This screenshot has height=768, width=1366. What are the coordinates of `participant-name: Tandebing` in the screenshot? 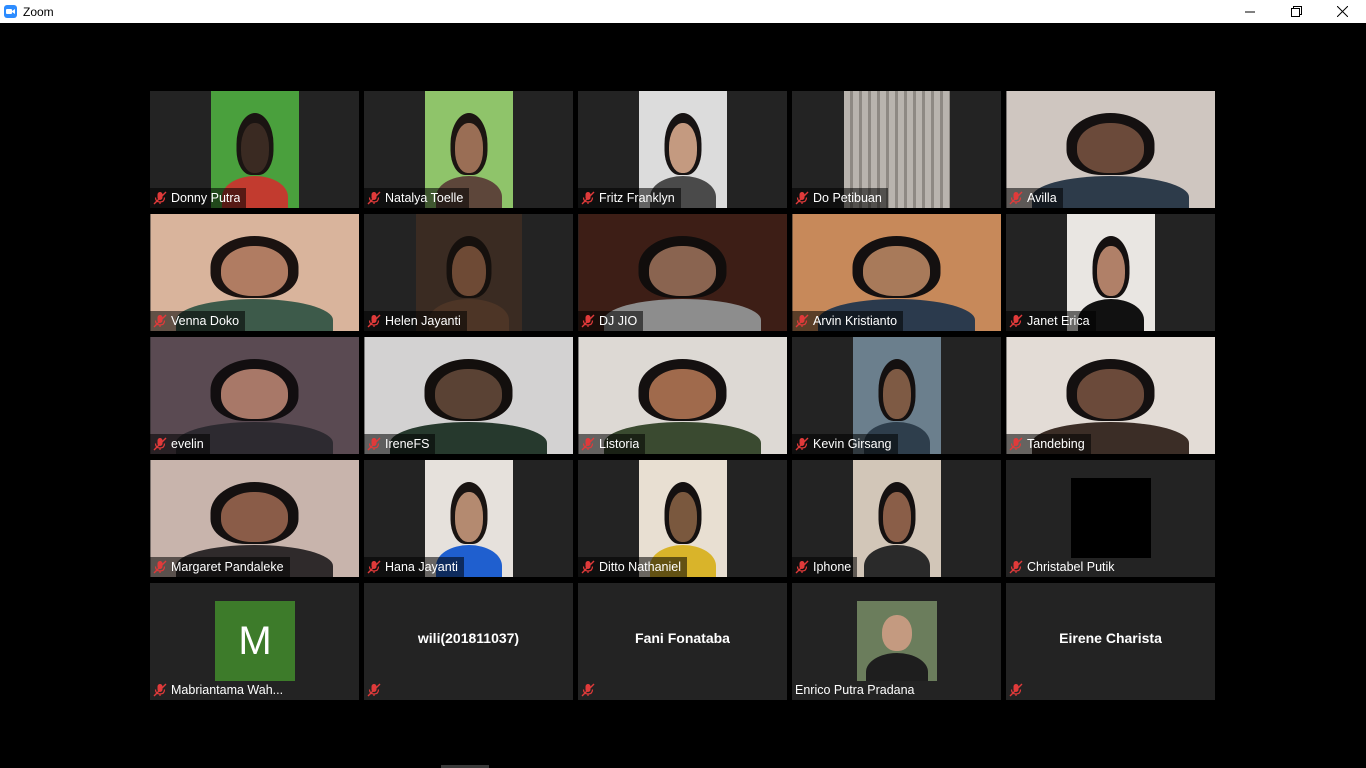 It's located at (1056, 444).